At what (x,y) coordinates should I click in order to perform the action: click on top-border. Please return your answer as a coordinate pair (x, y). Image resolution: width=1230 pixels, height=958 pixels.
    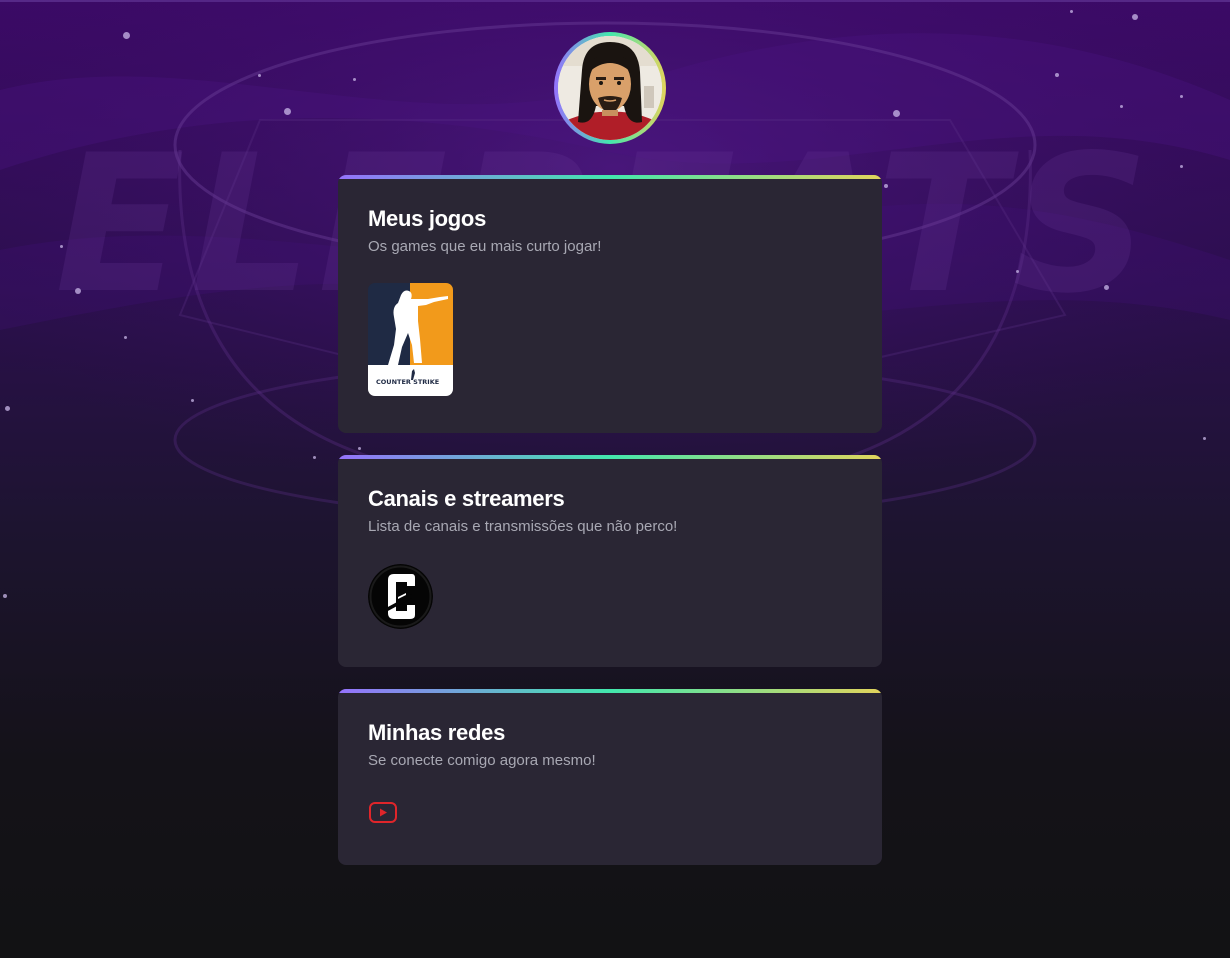
    Looking at the image, I should click on (615, 1).